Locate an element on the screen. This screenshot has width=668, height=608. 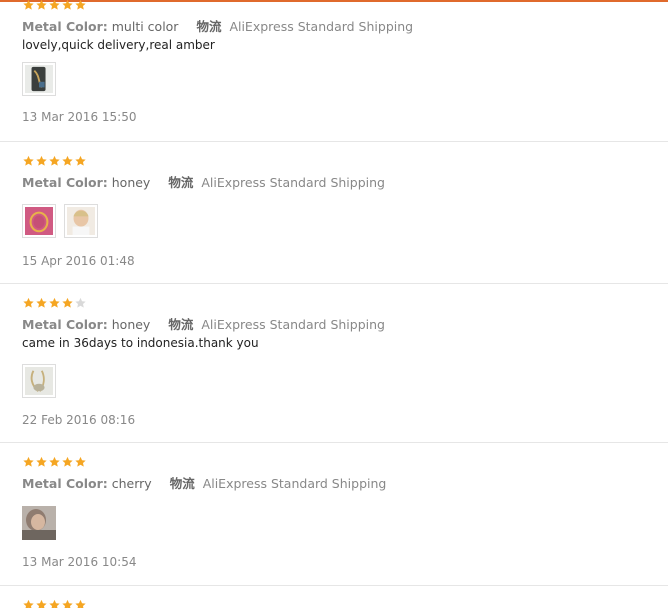
review-item is located at coordinates (334, 597).